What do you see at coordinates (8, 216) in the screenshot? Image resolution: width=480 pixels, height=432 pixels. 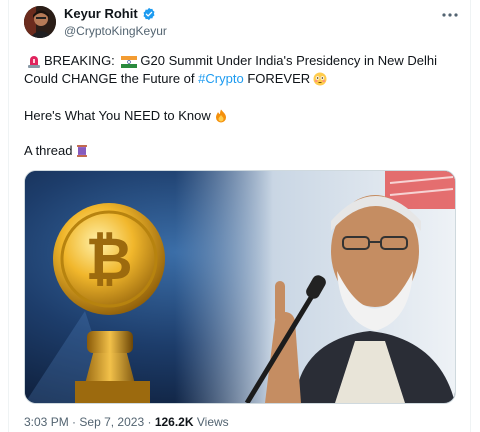 I see `timeline-border-left` at bounding box center [8, 216].